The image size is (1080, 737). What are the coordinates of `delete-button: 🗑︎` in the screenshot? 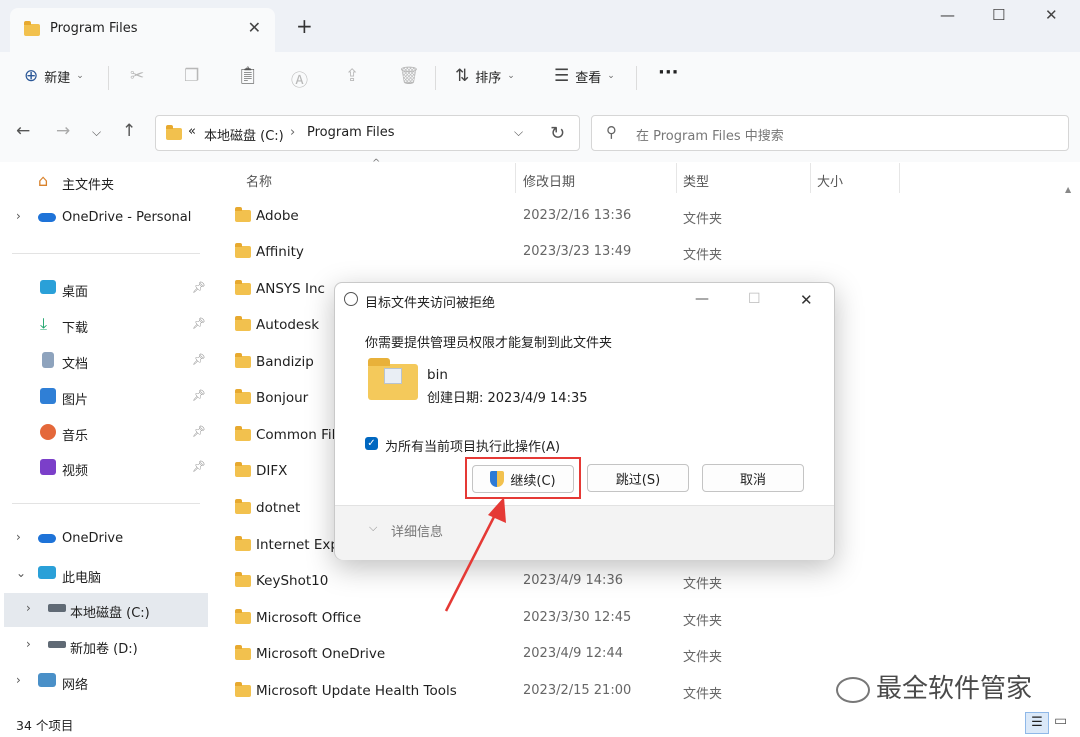 It's located at (409, 76).